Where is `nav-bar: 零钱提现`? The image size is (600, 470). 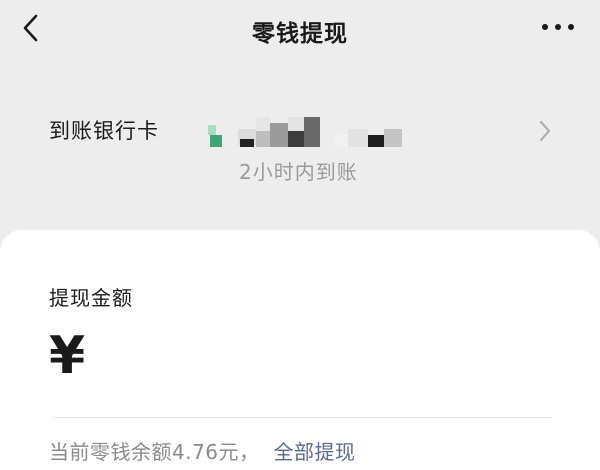 nav-bar: 零钱提现 is located at coordinates (300, 29).